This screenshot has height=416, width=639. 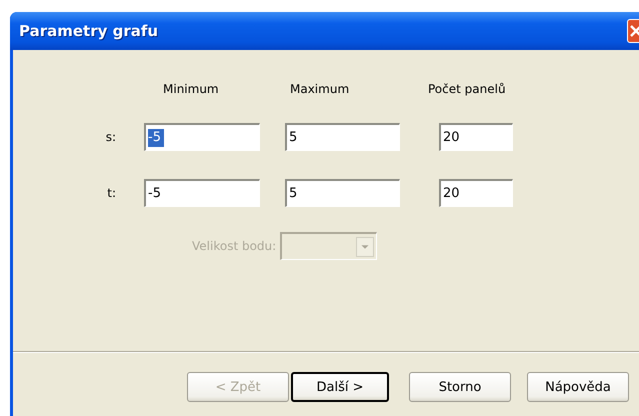 I want to click on column-header: Minimum, so click(x=191, y=89).